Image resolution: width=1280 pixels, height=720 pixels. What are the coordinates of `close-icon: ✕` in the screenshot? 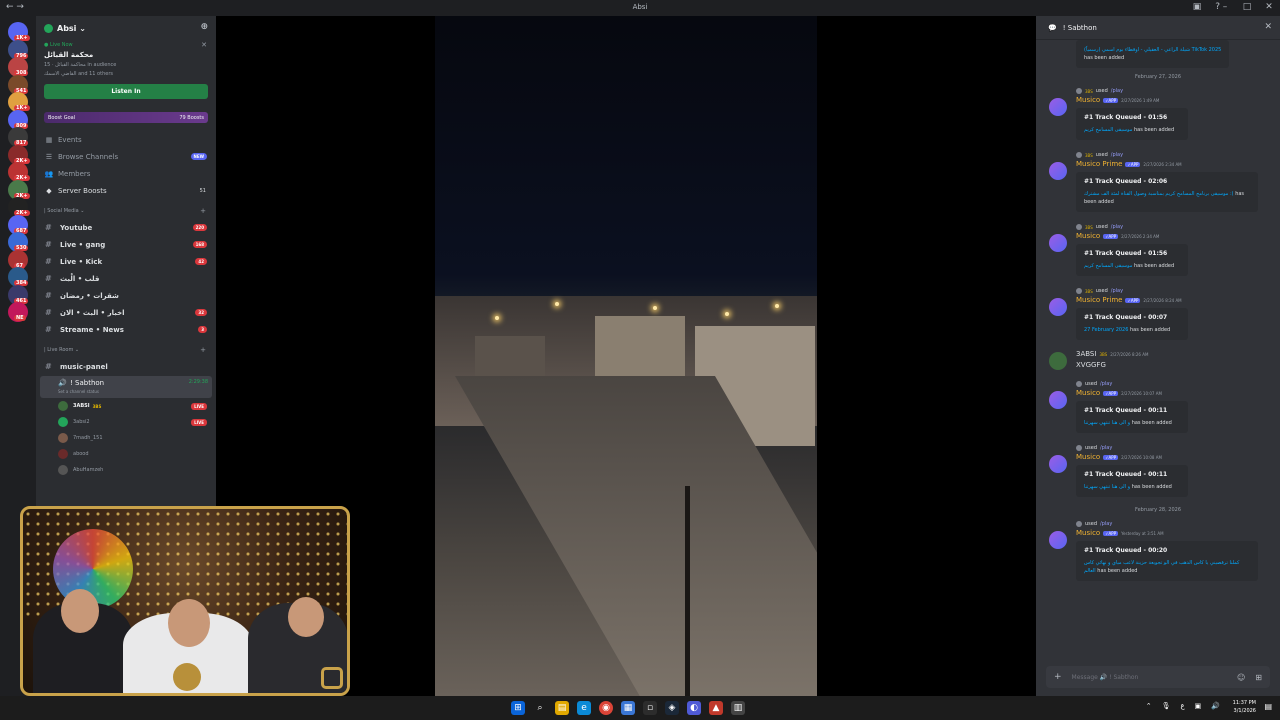 It's located at (204, 45).